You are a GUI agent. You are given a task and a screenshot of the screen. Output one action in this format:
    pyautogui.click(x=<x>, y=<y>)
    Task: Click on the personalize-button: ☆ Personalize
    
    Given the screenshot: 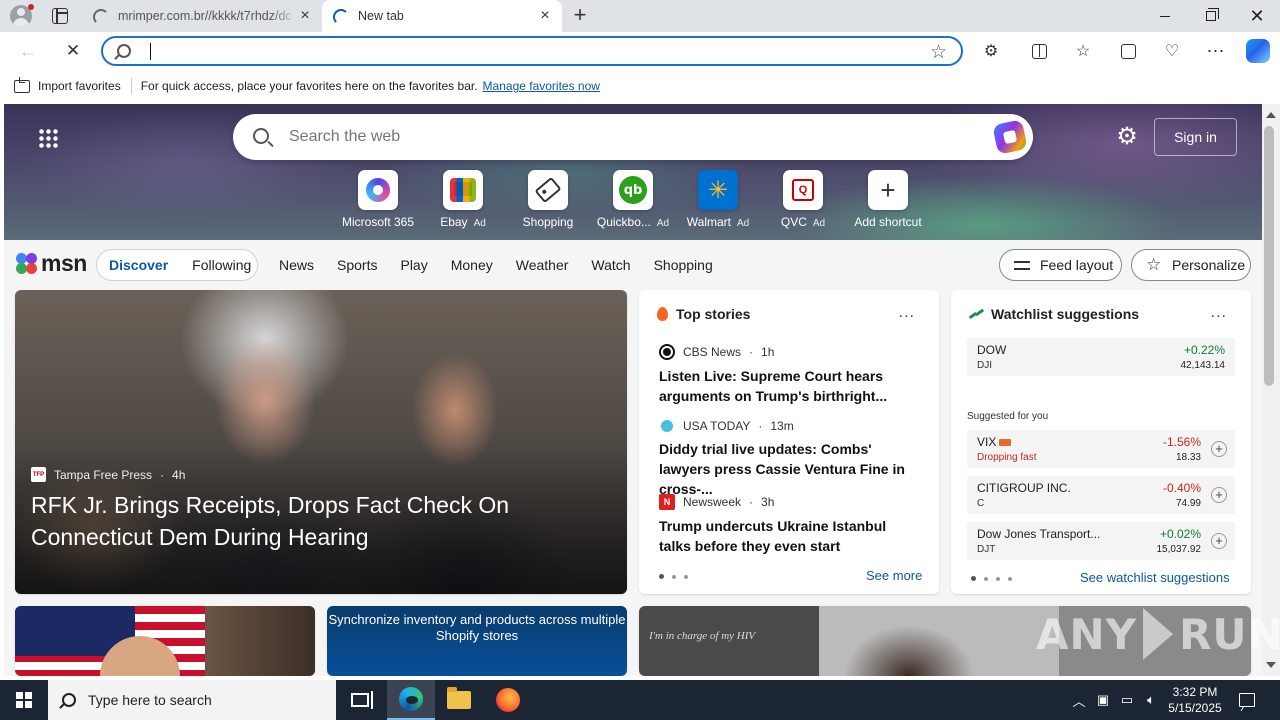 What is the action you would take?
    pyautogui.click(x=1191, y=265)
    